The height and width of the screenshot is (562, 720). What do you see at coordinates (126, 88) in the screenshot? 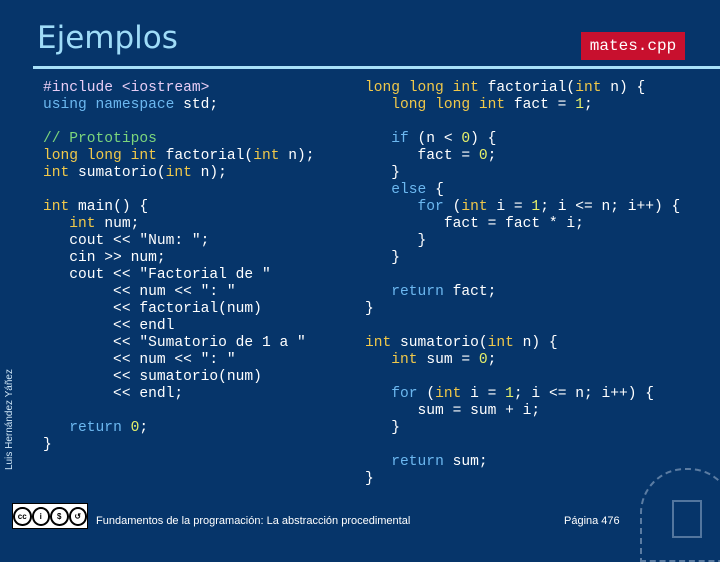
I see `code-token: #include <iostream>` at bounding box center [126, 88].